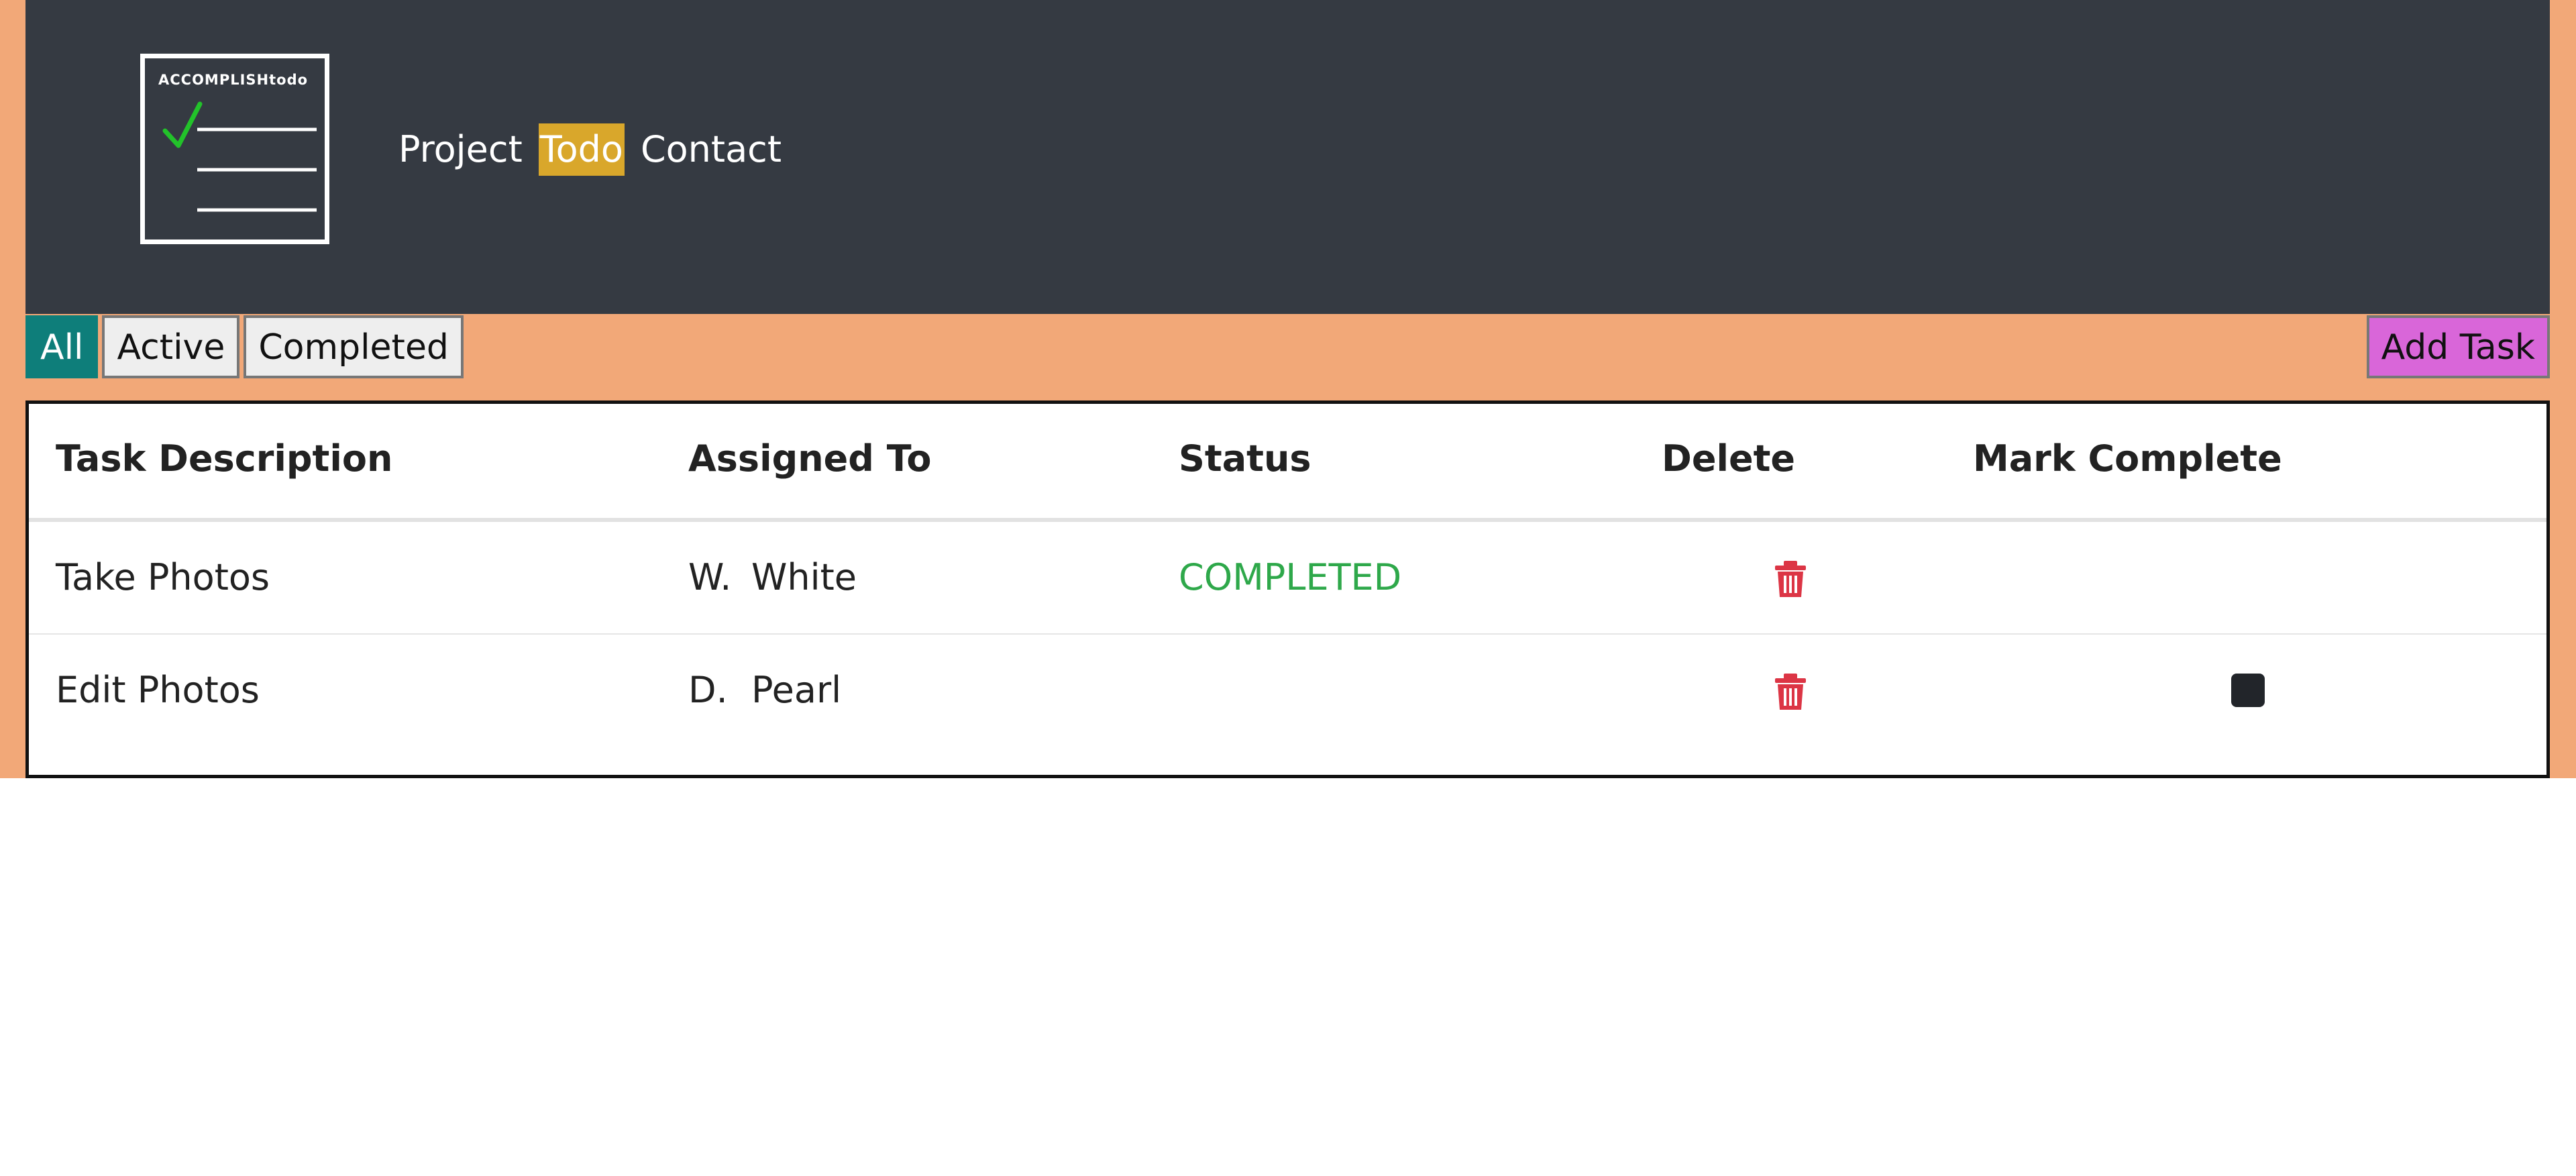  Describe the element at coordinates (581, 149) in the screenshot. I see `nav-link-todo: Todo` at that location.